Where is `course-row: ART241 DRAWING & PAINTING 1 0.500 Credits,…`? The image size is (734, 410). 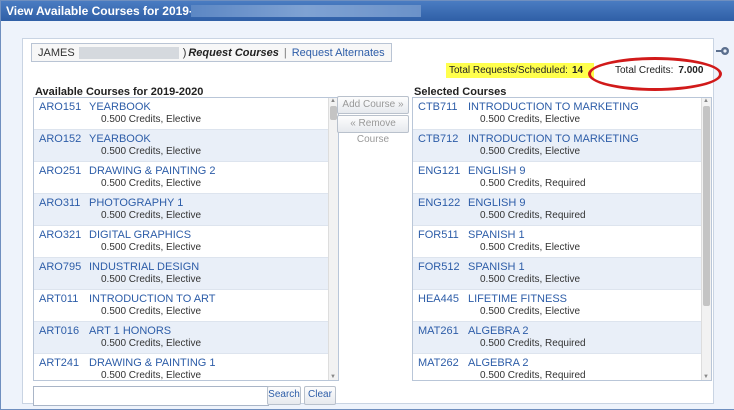 course-row: ART241 DRAWING & PAINTING 1 0.500 Credits,… is located at coordinates (186, 367).